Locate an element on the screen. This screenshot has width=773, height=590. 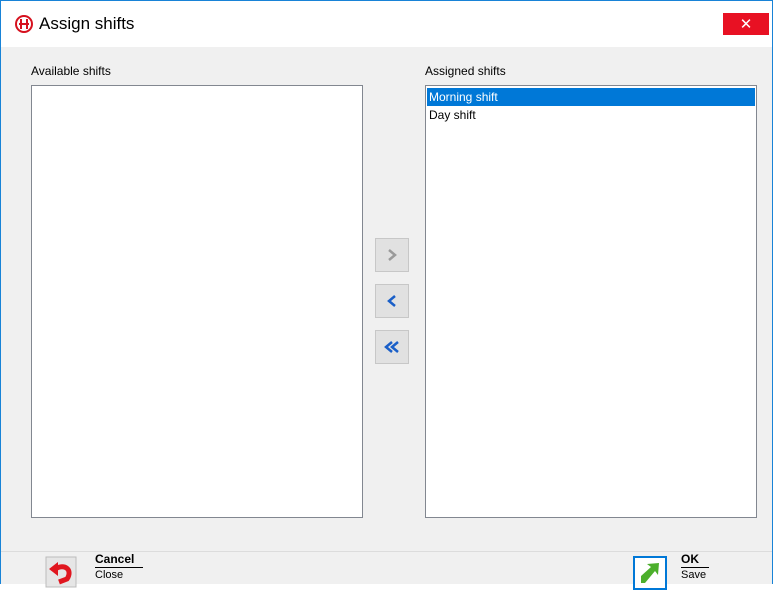
ok-subtitle: Save is located at coordinates (694, 575).